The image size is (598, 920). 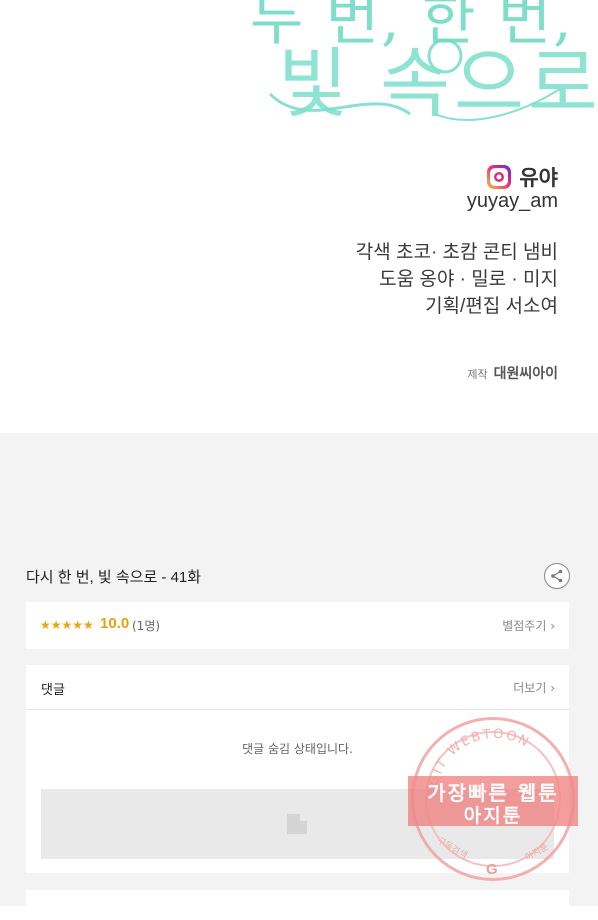 What do you see at coordinates (298, 577) in the screenshot?
I see `episode-bar: 다시 한 번, 빛 속으로 - 41화` at bounding box center [298, 577].